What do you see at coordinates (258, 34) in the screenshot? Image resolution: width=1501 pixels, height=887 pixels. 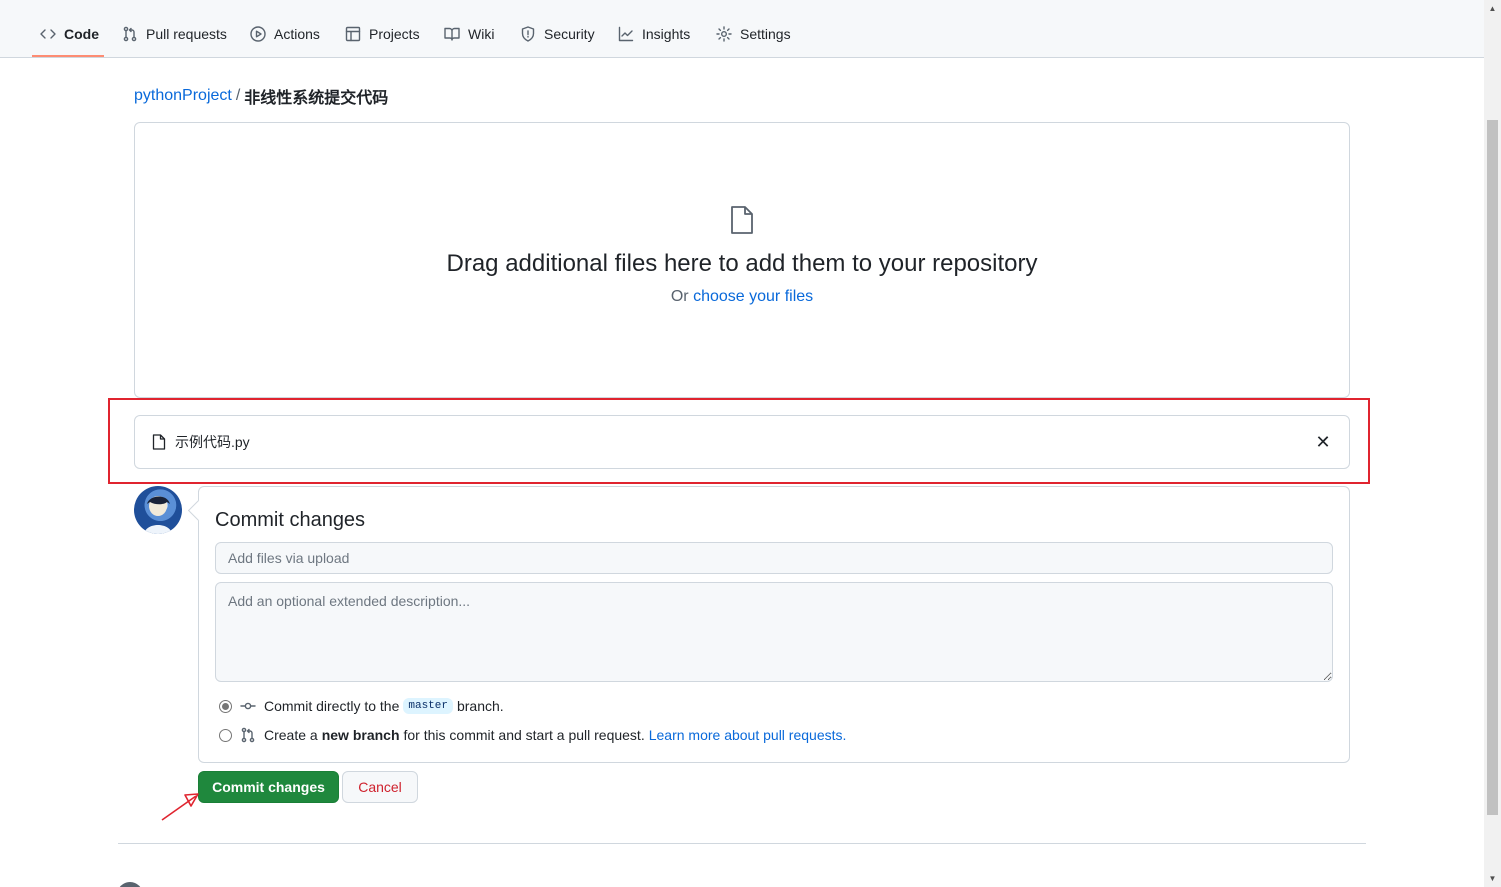 I see `play-icon` at bounding box center [258, 34].